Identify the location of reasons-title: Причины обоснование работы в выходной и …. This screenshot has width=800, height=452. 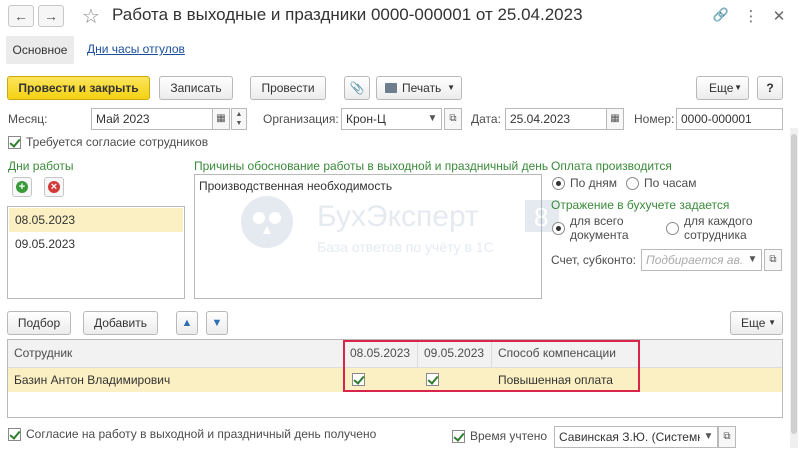
(371, 166).